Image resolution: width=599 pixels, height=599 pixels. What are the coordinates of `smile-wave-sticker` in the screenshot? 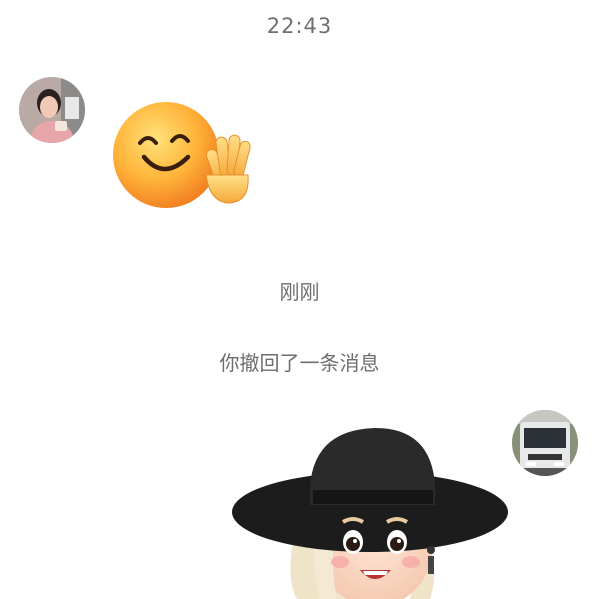 It's located at (182, 155).